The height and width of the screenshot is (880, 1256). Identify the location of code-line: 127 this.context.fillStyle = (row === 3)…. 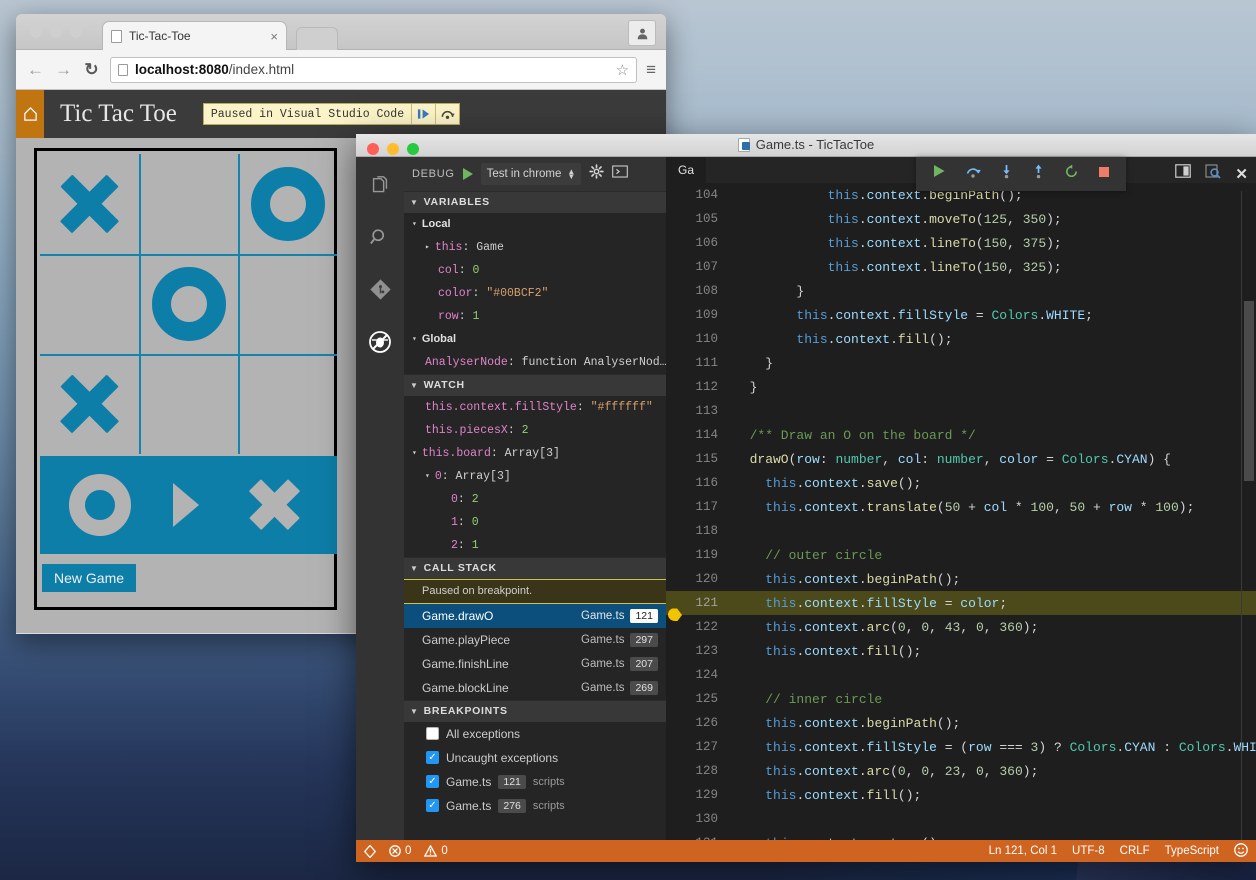
(961, 747).